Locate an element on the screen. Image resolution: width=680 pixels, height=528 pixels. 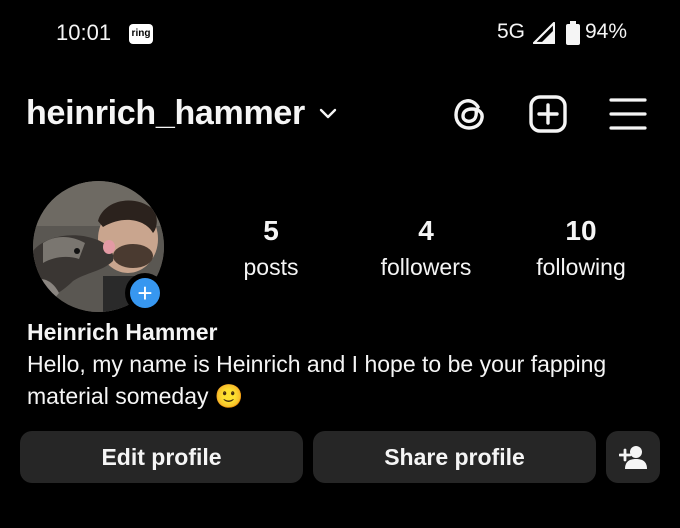
followers-stat: 4 followers is located at coordinates (426, 249).